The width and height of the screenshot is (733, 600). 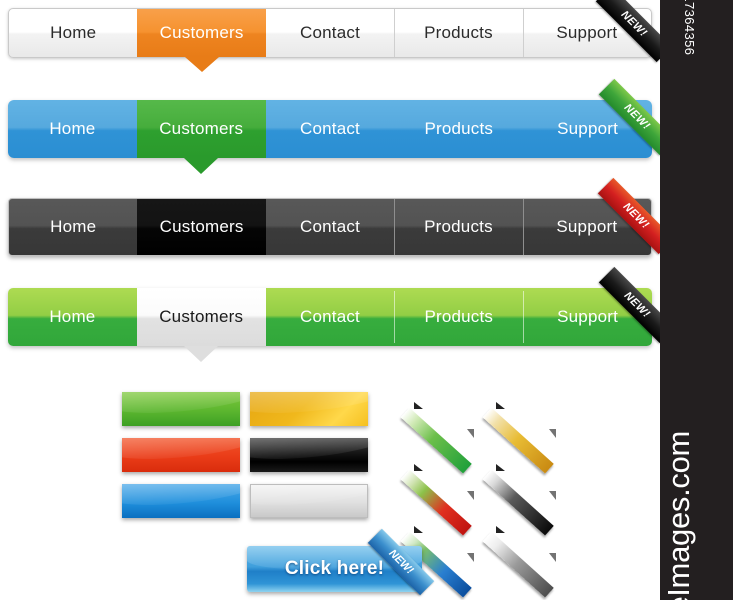 I want to click on corner-ribbon-silver, so click(x=520, y=556).